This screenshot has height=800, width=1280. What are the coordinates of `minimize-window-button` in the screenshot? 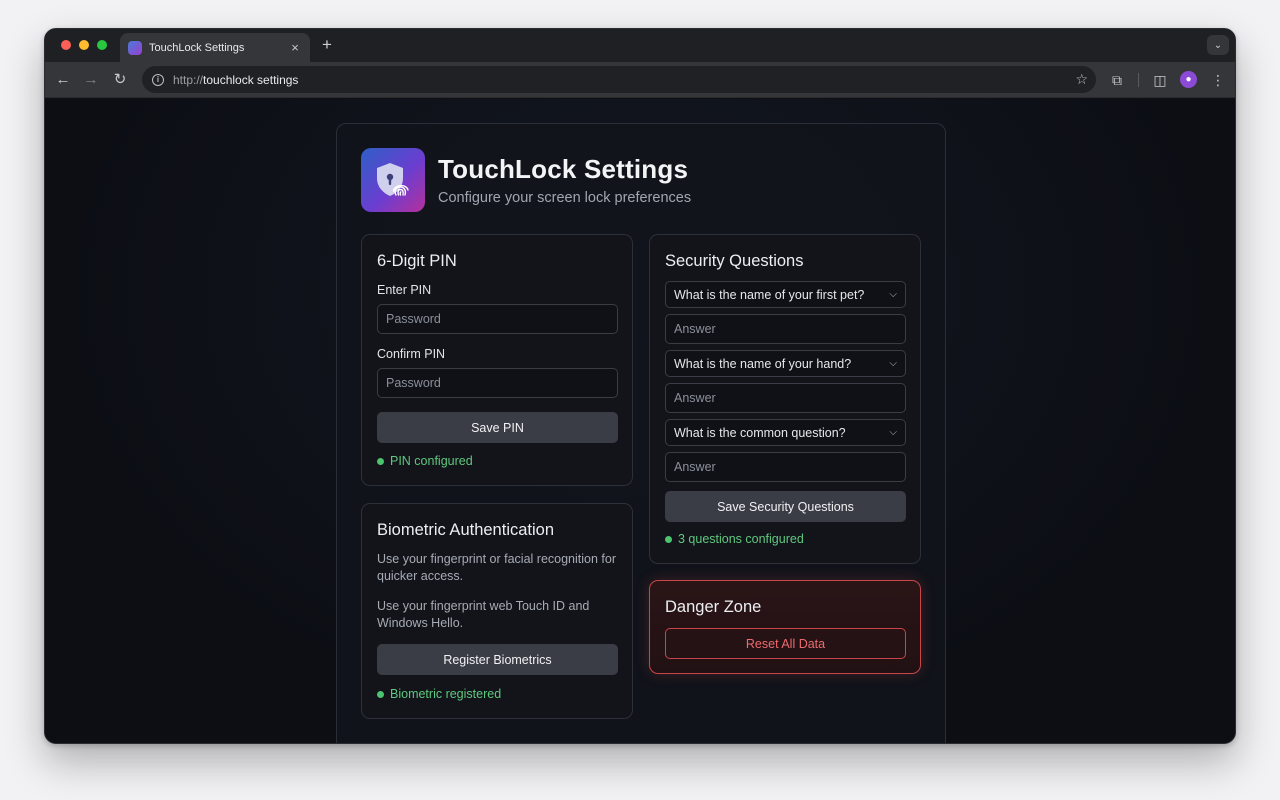 It's located at (84, 45).